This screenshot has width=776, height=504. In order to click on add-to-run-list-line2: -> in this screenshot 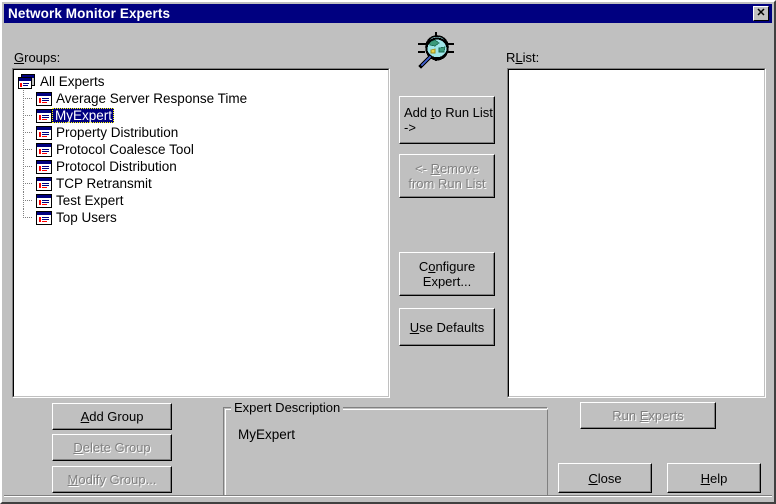, I will do `click(410, 127)`.